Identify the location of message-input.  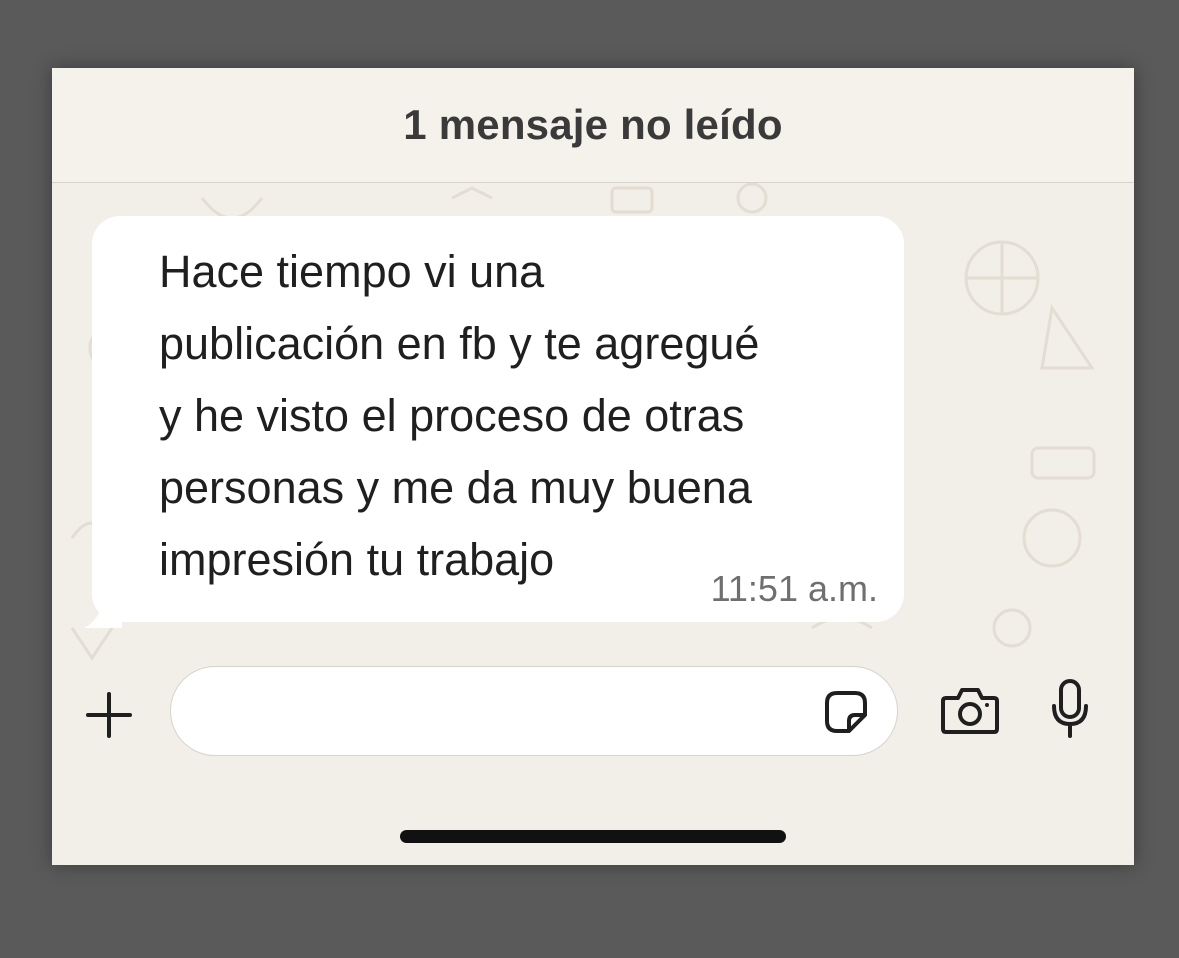
(534, 711).